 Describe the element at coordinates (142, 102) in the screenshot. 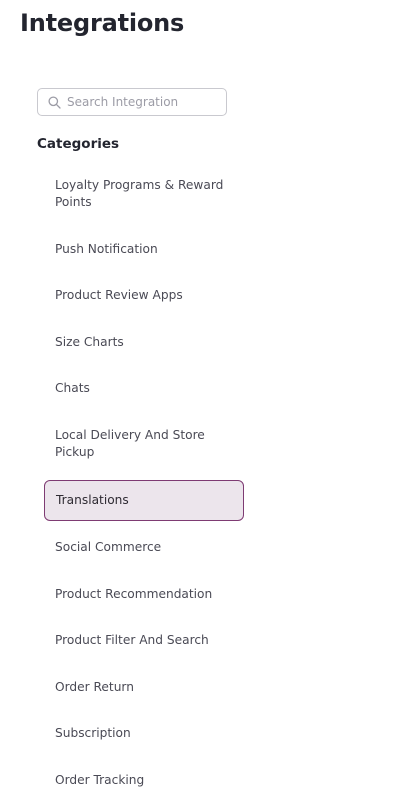

I see `search-input` at that location.